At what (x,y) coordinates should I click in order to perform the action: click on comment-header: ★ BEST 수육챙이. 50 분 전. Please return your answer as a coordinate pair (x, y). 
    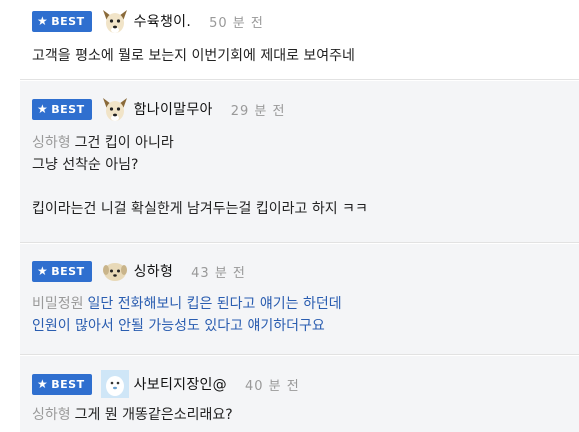
    Looking at the image, I should click on (148, 21).